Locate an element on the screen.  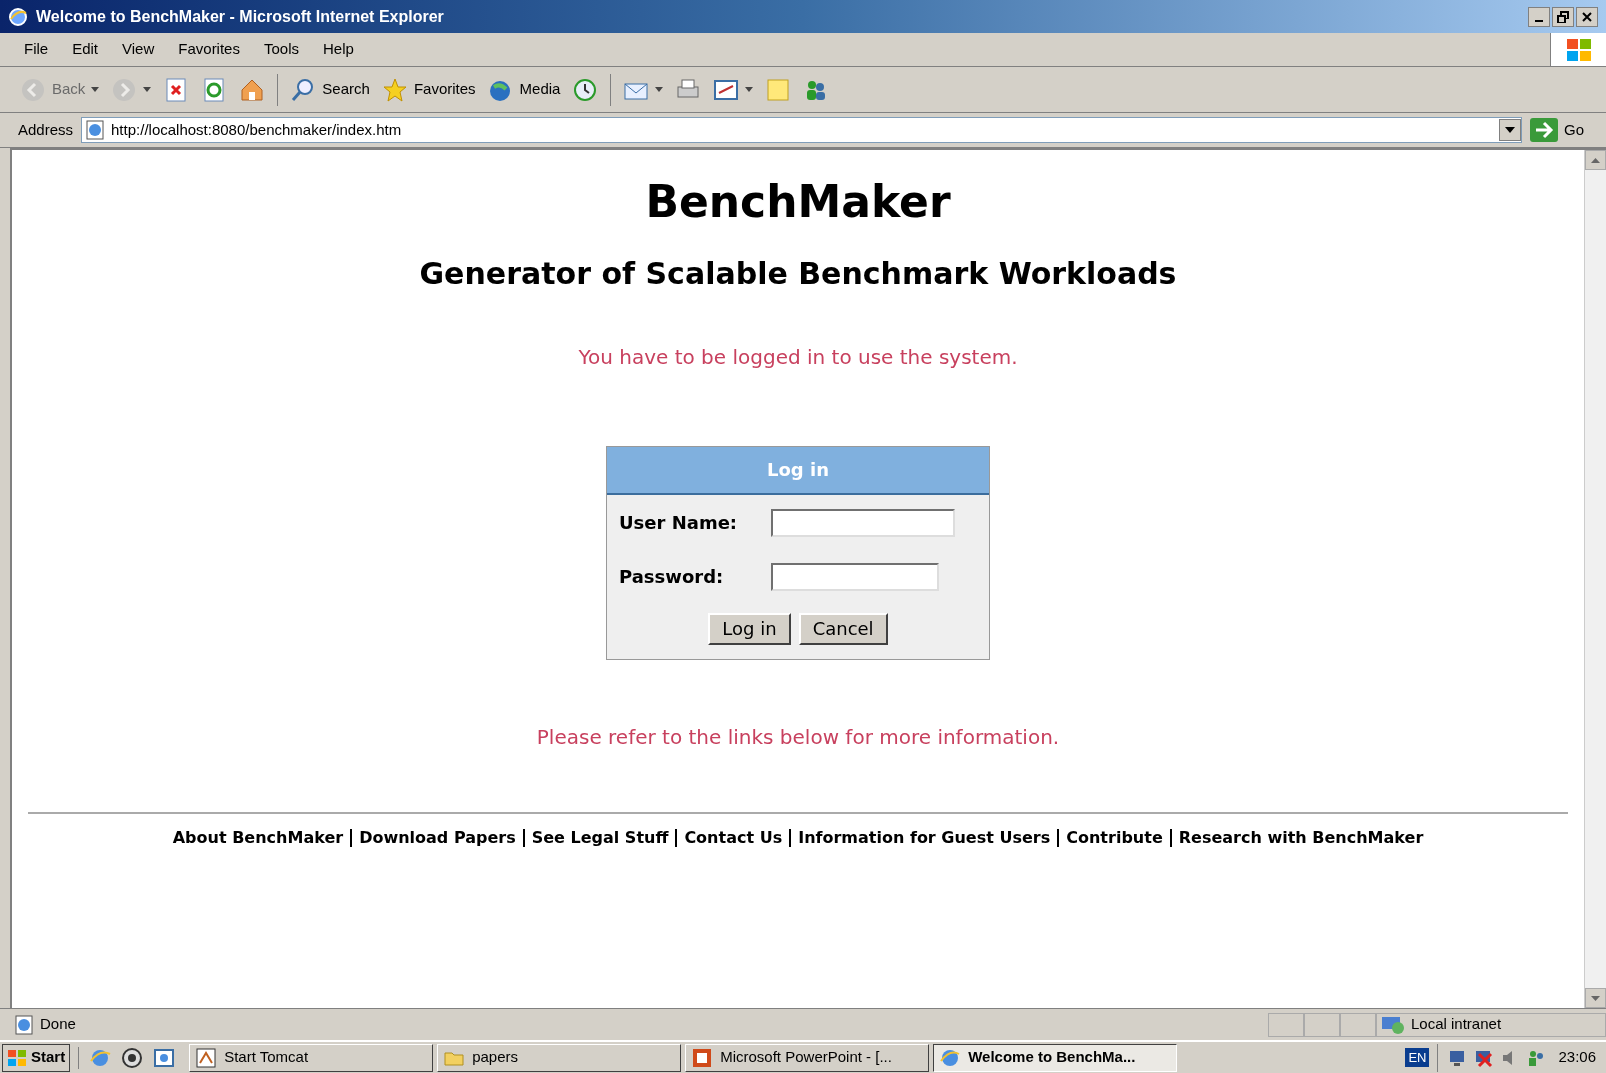
desktop-icon is located at coordinates (164, 1057).